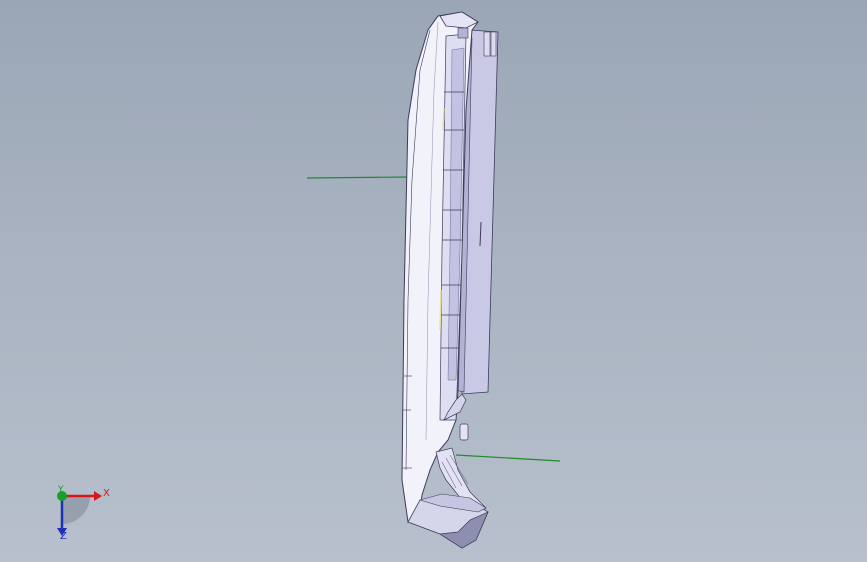 The height and width of the screenshot is (562, 867). I want to click on lower-knob, so click(464, 432).